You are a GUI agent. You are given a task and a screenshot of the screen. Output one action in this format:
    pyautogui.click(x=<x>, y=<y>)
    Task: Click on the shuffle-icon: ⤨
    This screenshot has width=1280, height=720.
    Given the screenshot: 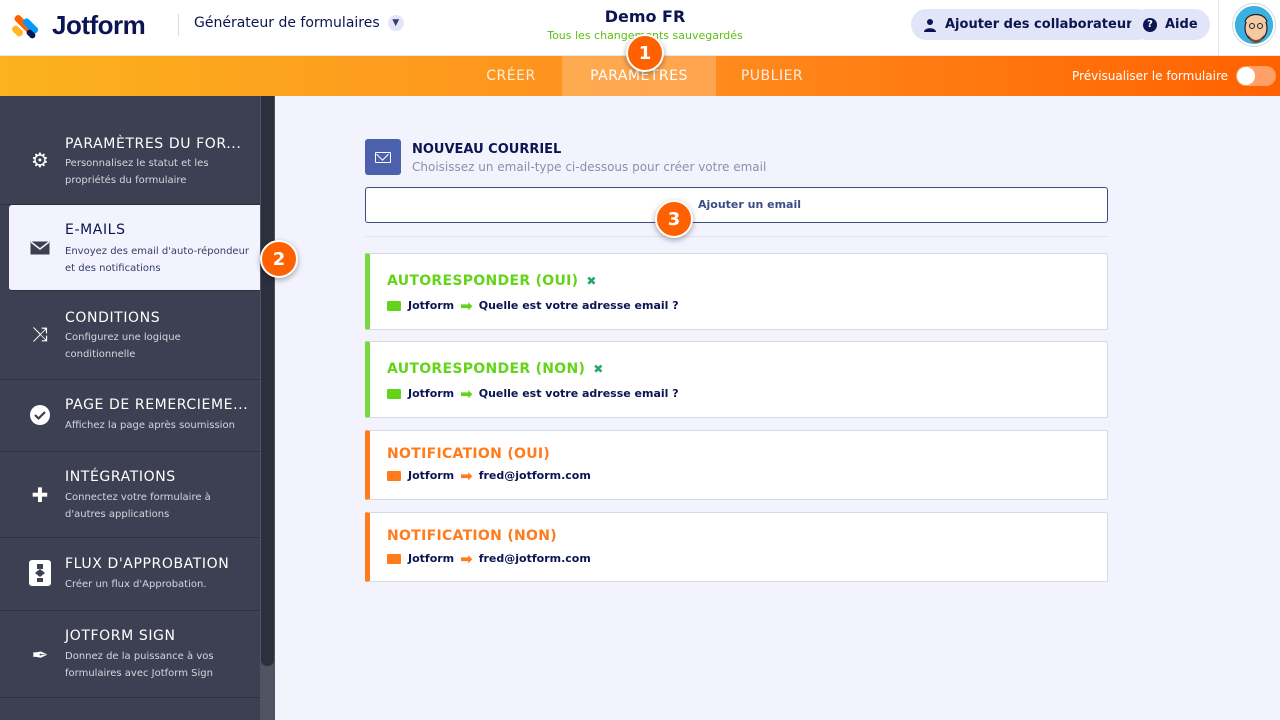 What is the action you would take?
    pyautogui.click(x=40, y=334)
    